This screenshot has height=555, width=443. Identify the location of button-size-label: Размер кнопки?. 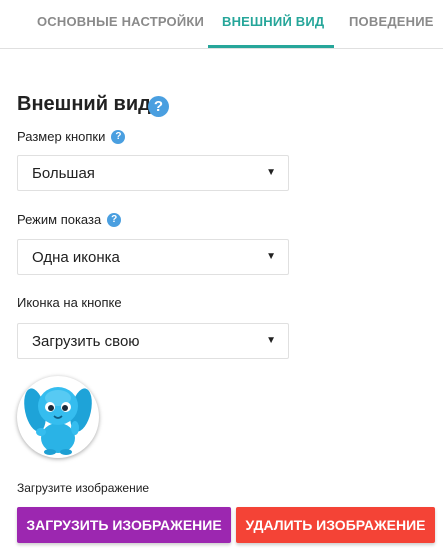
(71, 137).